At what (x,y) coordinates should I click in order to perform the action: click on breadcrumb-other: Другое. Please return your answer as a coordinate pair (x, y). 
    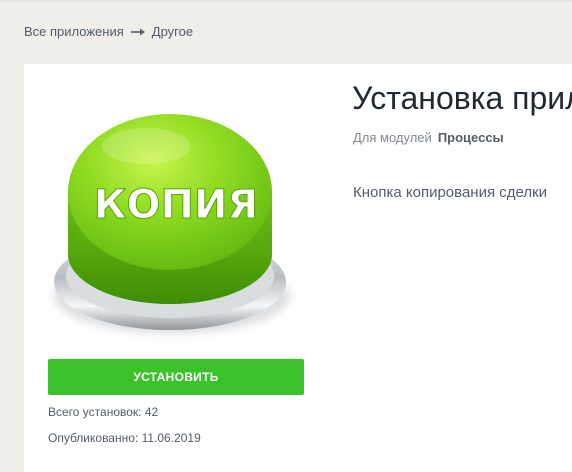
    Looking at the image, I should click on (172, 31).